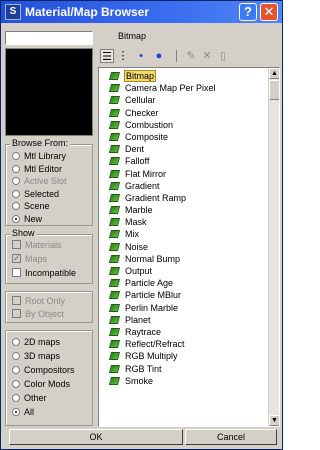  What do you see at coordinates (23, 412) in the screenshot?
I see `map-type-all: All` at bounding box center [23, 412].